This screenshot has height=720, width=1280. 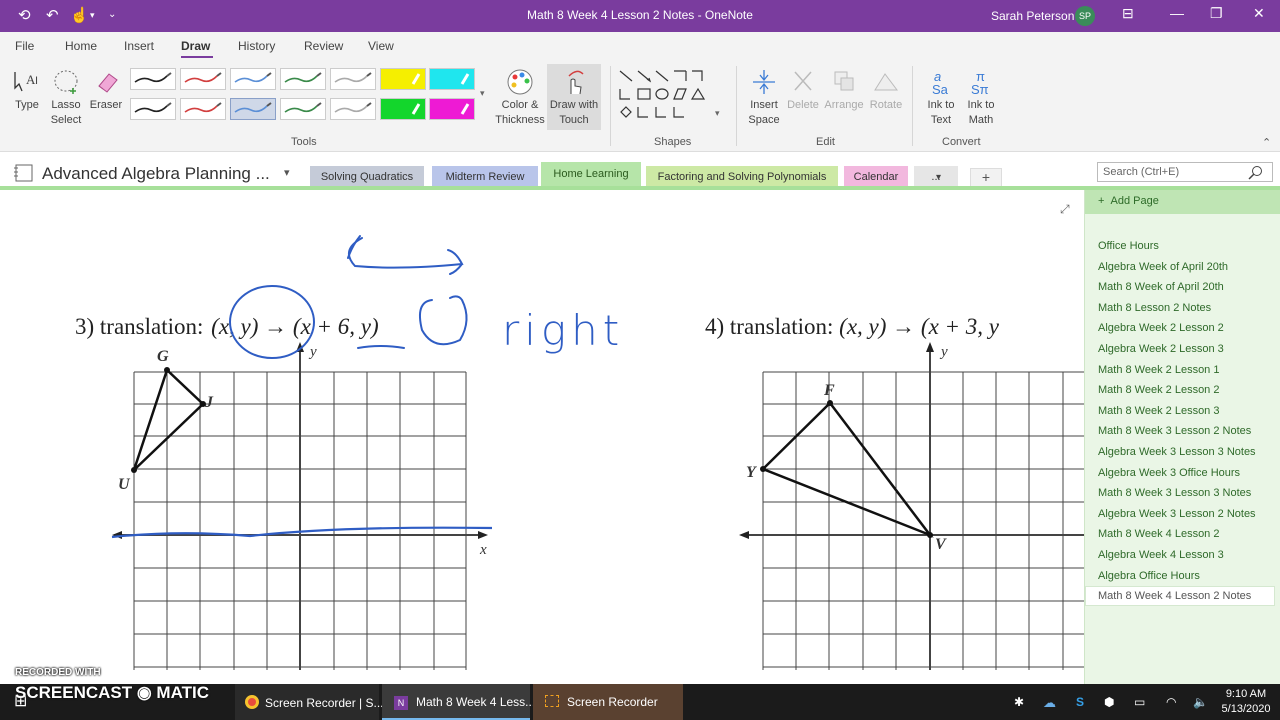 What do you see at coordinates (1171, 702) in the screenshot?
I see `wifi-icon: ◠` at bounding box center [1171, 702].